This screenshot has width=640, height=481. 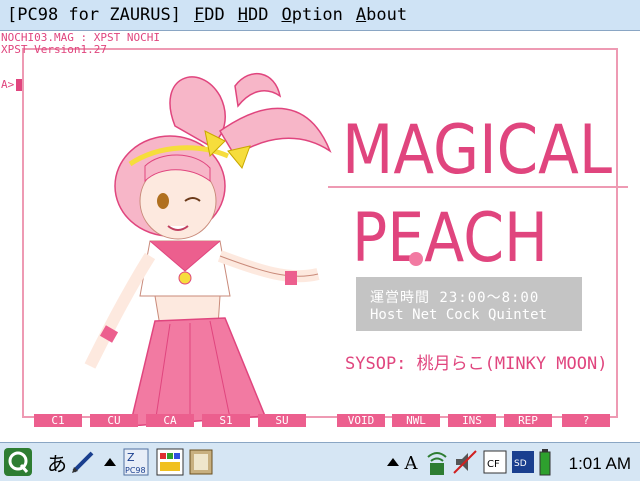 What do you see at coordinates (311, 15) in the screenshot?
I see `menu-option: Option` at bounding box center [311, 15].